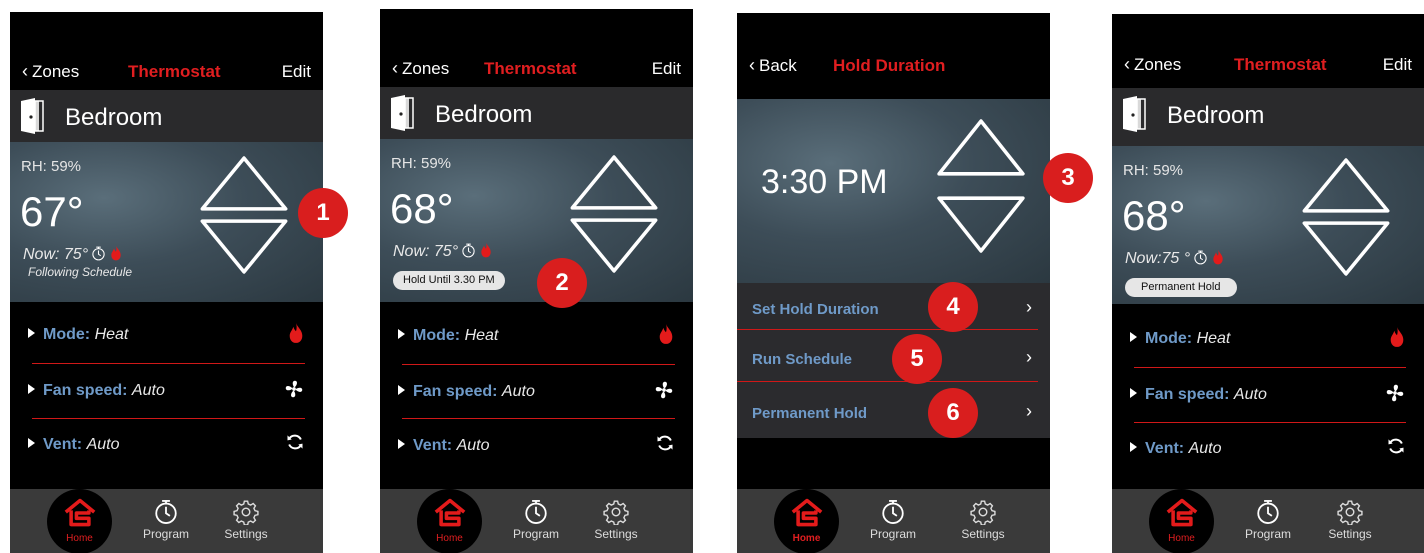 This screenshot has height=553, width=1424. Describe the element at coordinates (893, 44) in the screenshot. I see `header: ‹ Back Hold Duration` at that location.